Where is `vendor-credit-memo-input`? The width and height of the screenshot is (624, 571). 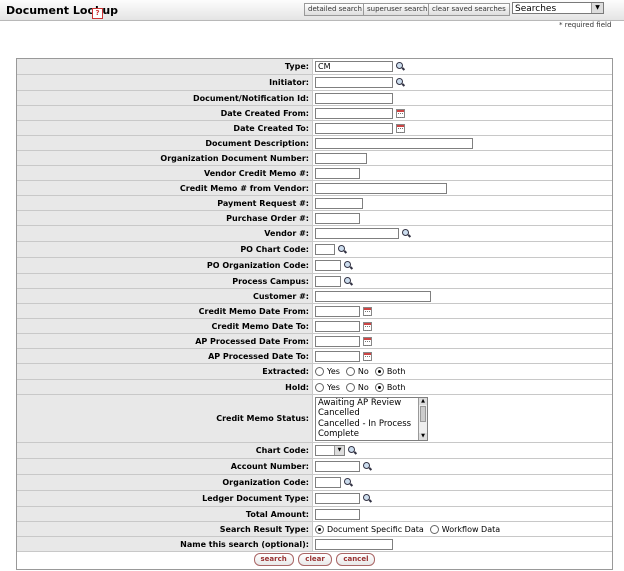 vendor-credit-memo-input is located at coordinates (337, 173).